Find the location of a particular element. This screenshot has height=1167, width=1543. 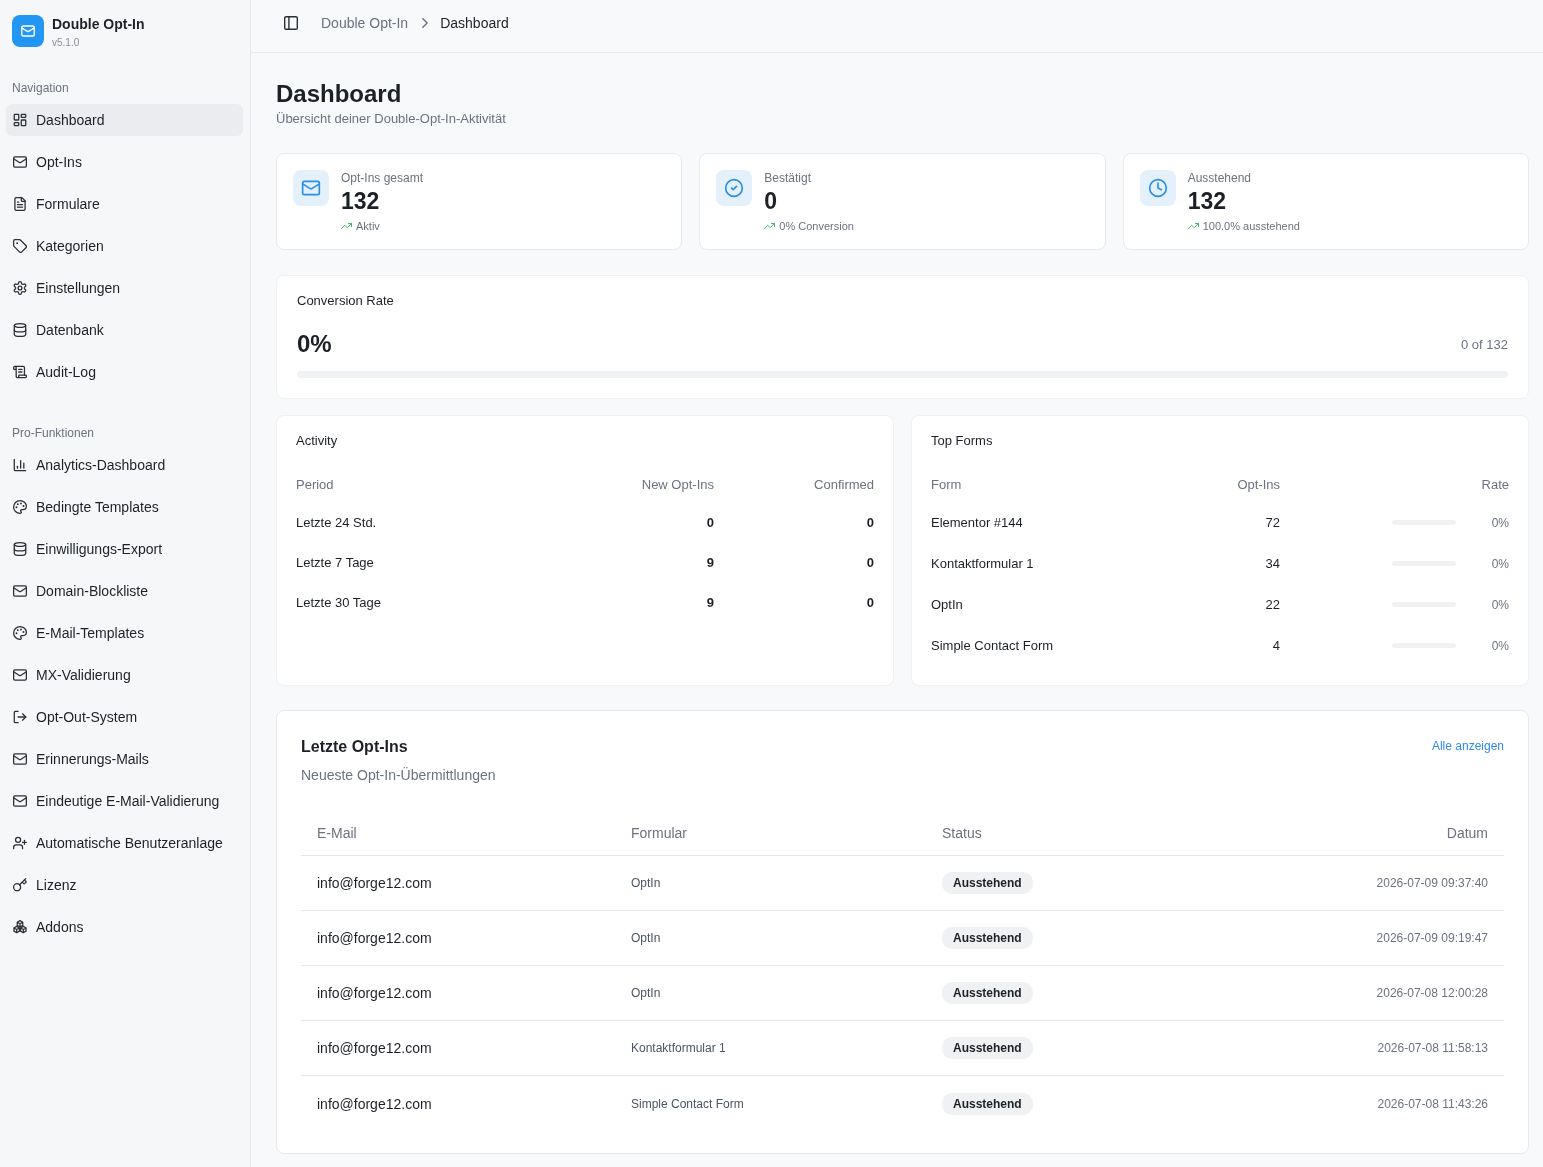

nav-item: E-Mail-Templates is located at coordinates (124, 633).